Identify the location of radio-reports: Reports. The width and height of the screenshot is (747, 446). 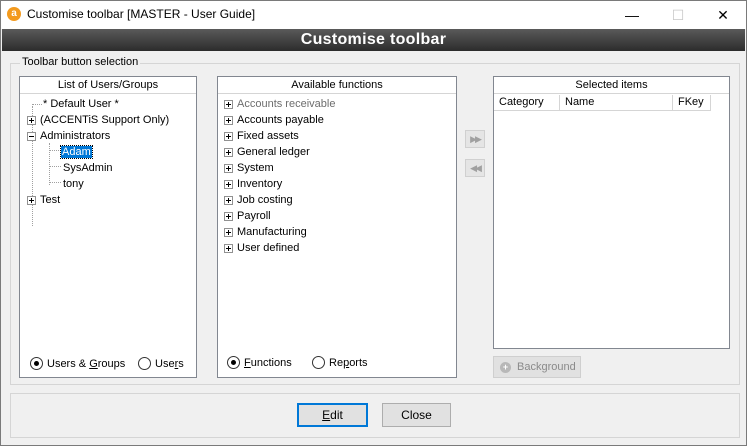
(340, 362).